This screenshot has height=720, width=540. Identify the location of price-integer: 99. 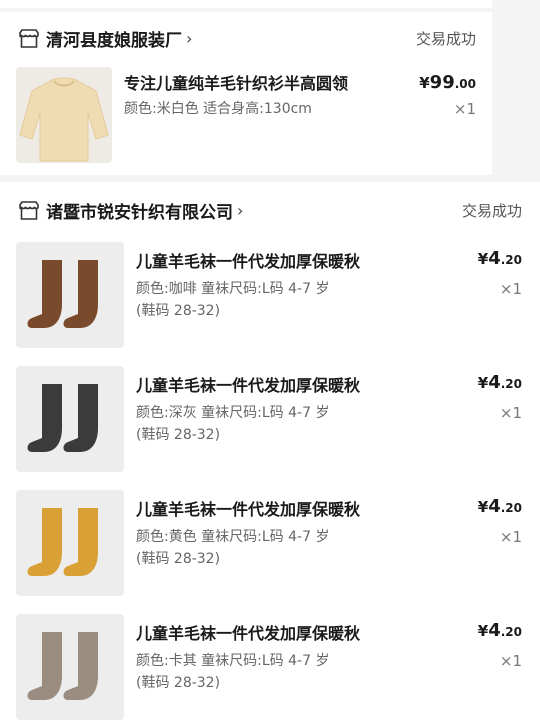
(442, 82).